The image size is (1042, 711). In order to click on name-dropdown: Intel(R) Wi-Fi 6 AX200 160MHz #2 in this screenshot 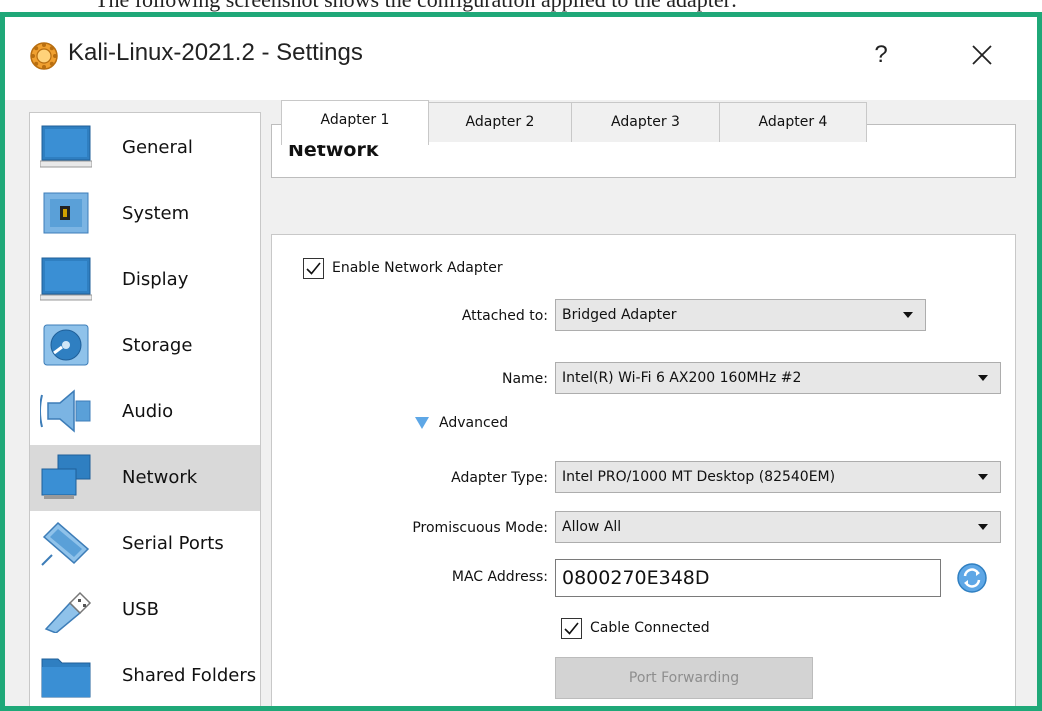, I will do `click(778, 378)`.